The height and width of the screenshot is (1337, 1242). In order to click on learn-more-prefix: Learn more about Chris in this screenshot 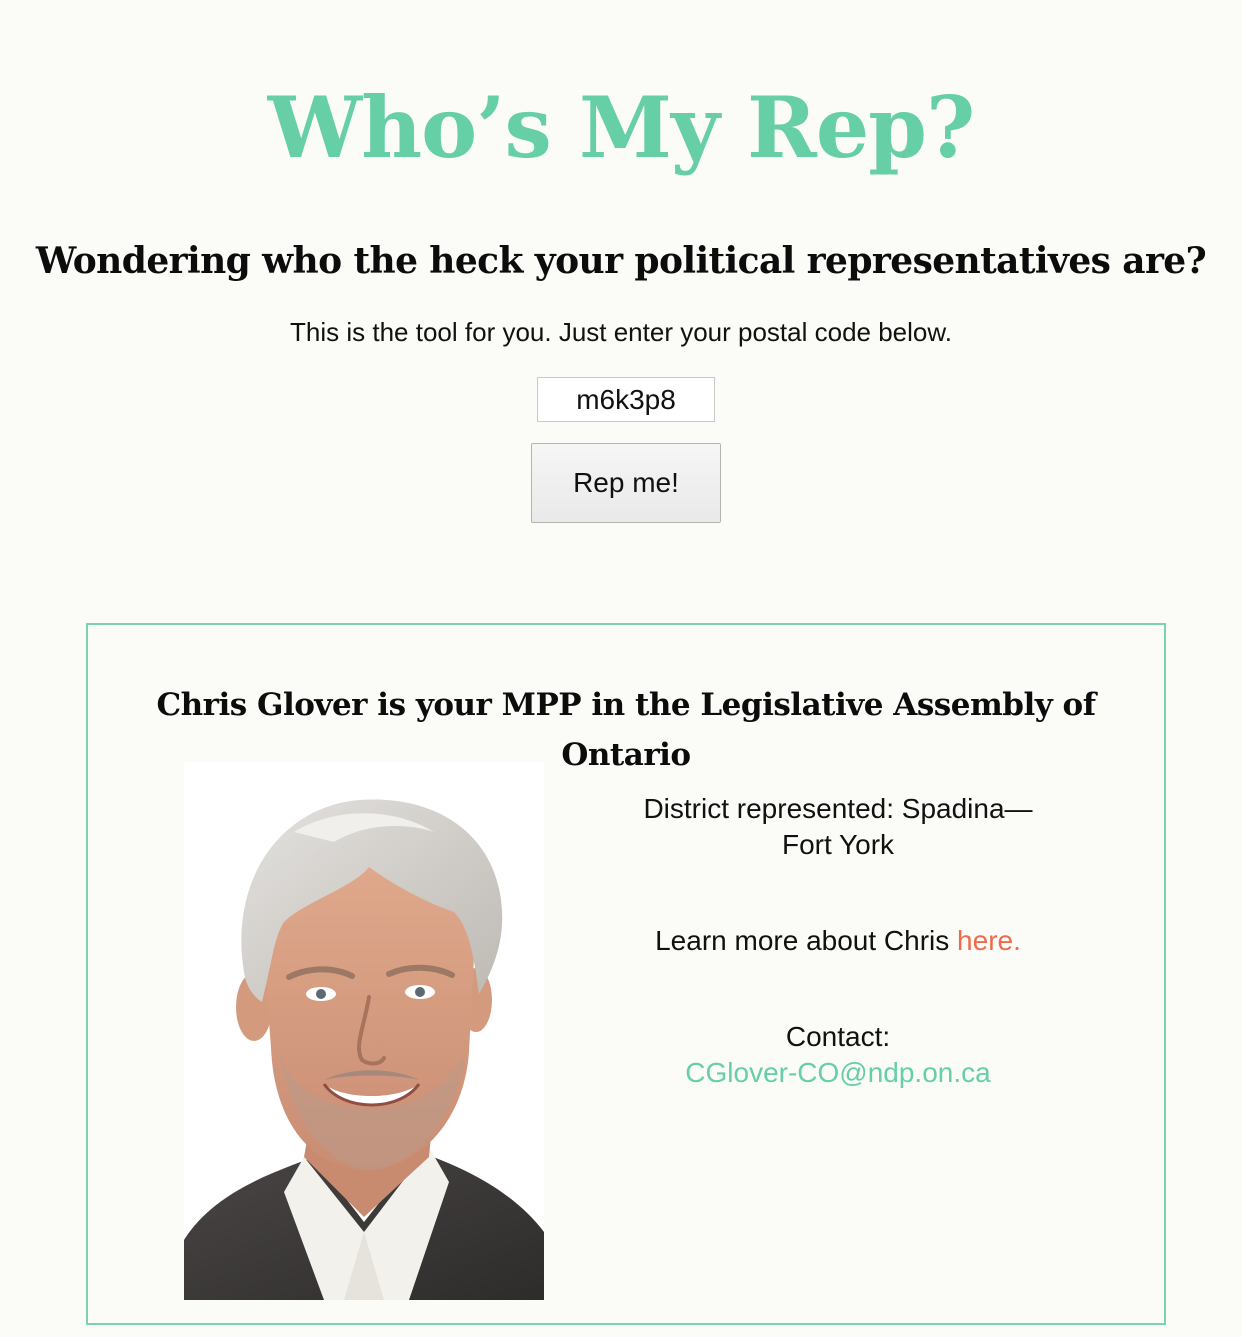, I will do `click(806, 940)`.